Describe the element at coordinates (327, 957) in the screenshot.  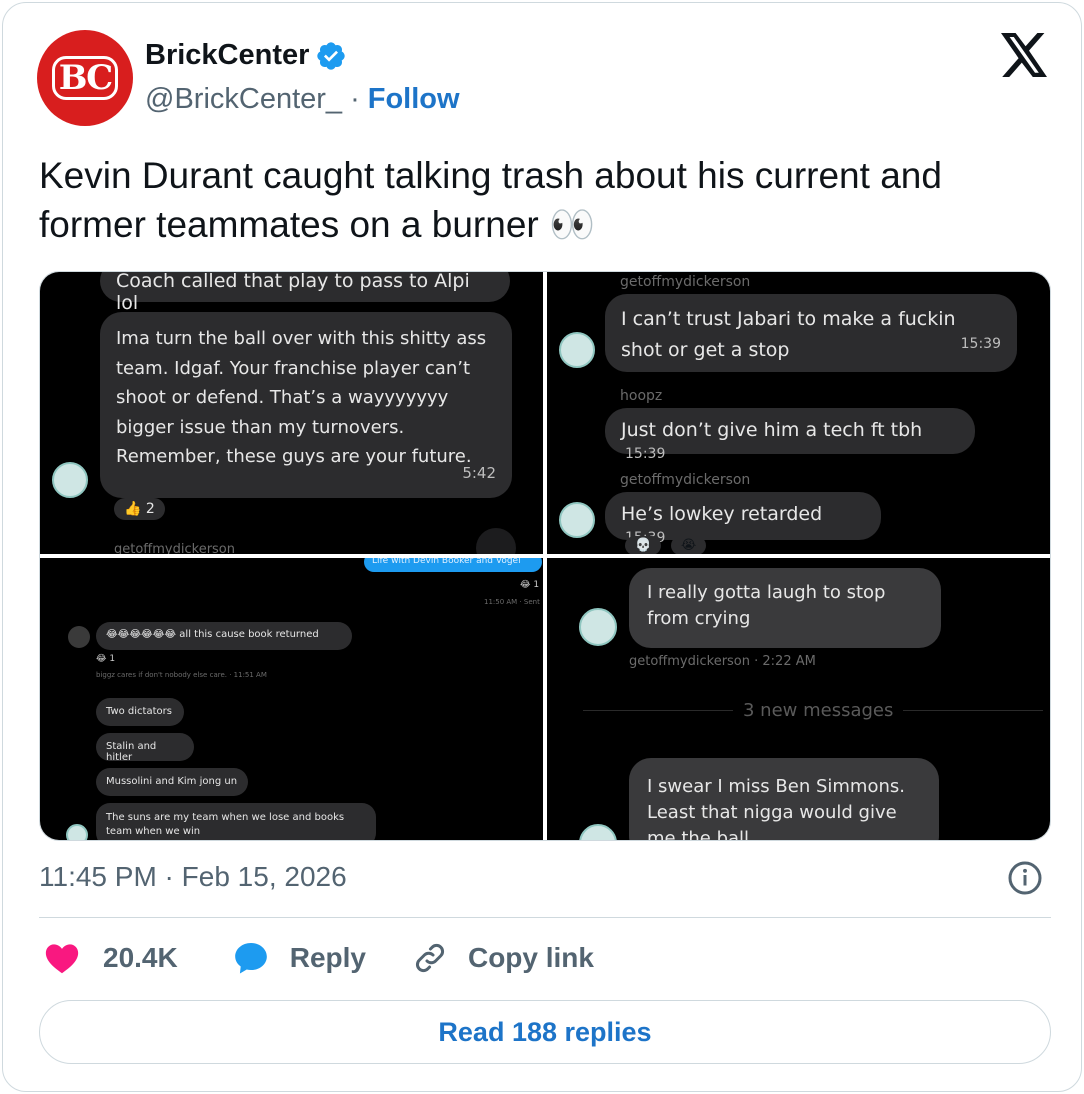
I see `reply-label: Reply` at that location.